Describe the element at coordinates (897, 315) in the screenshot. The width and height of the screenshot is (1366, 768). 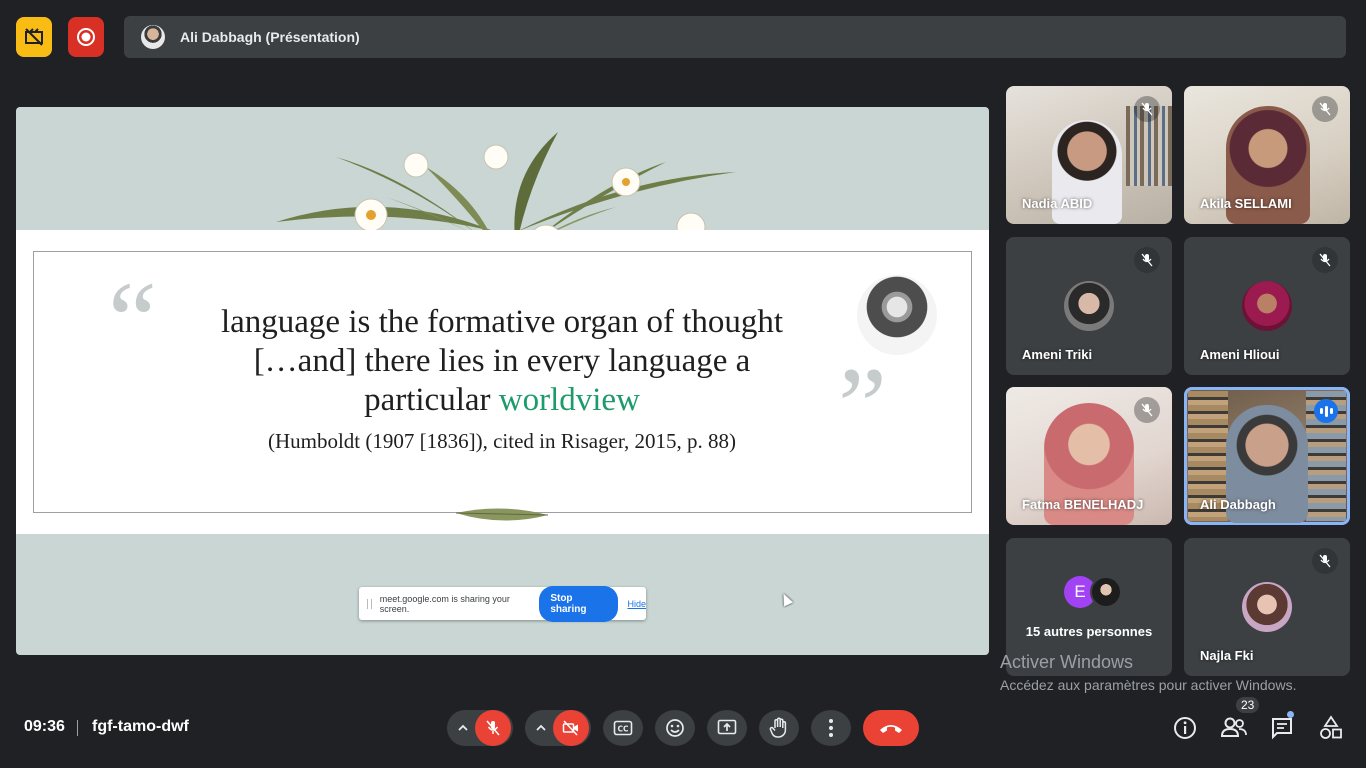
I see `humboldt-portrait` at that location.